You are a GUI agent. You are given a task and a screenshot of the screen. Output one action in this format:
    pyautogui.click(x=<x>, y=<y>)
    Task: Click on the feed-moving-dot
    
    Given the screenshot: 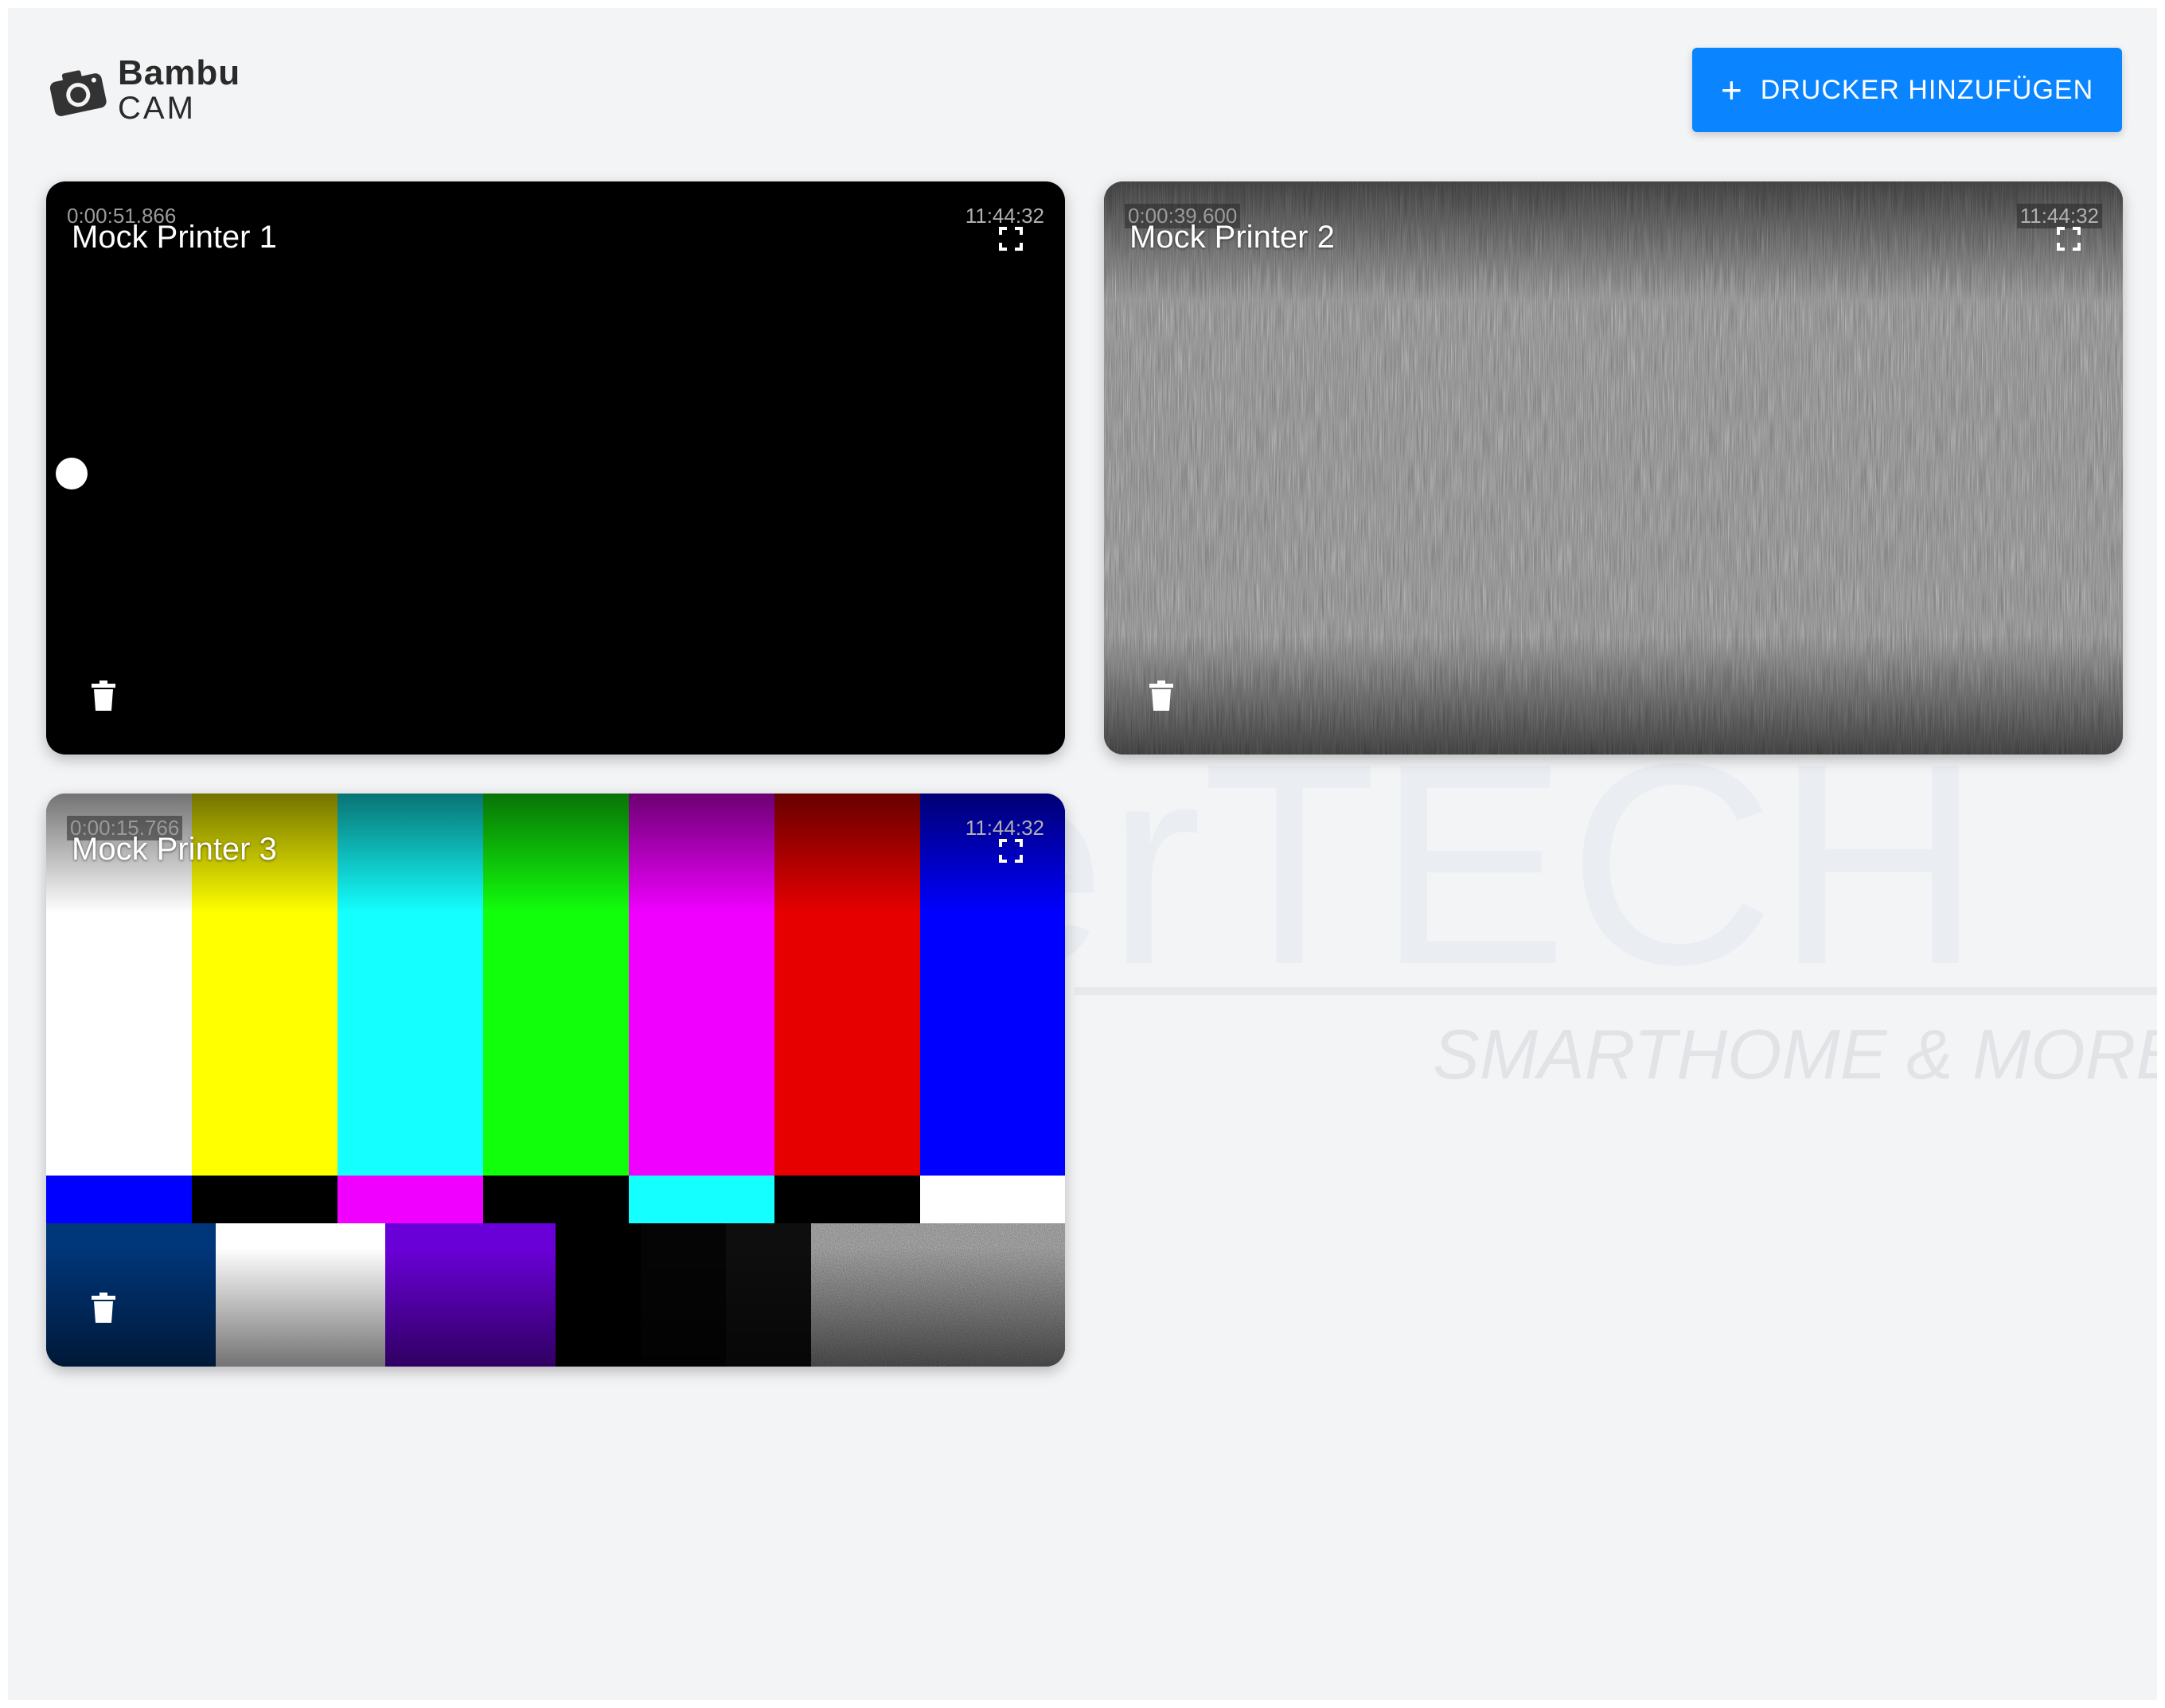 What is the action you would take?
    pyautogui.click(x=72, y=473)
    